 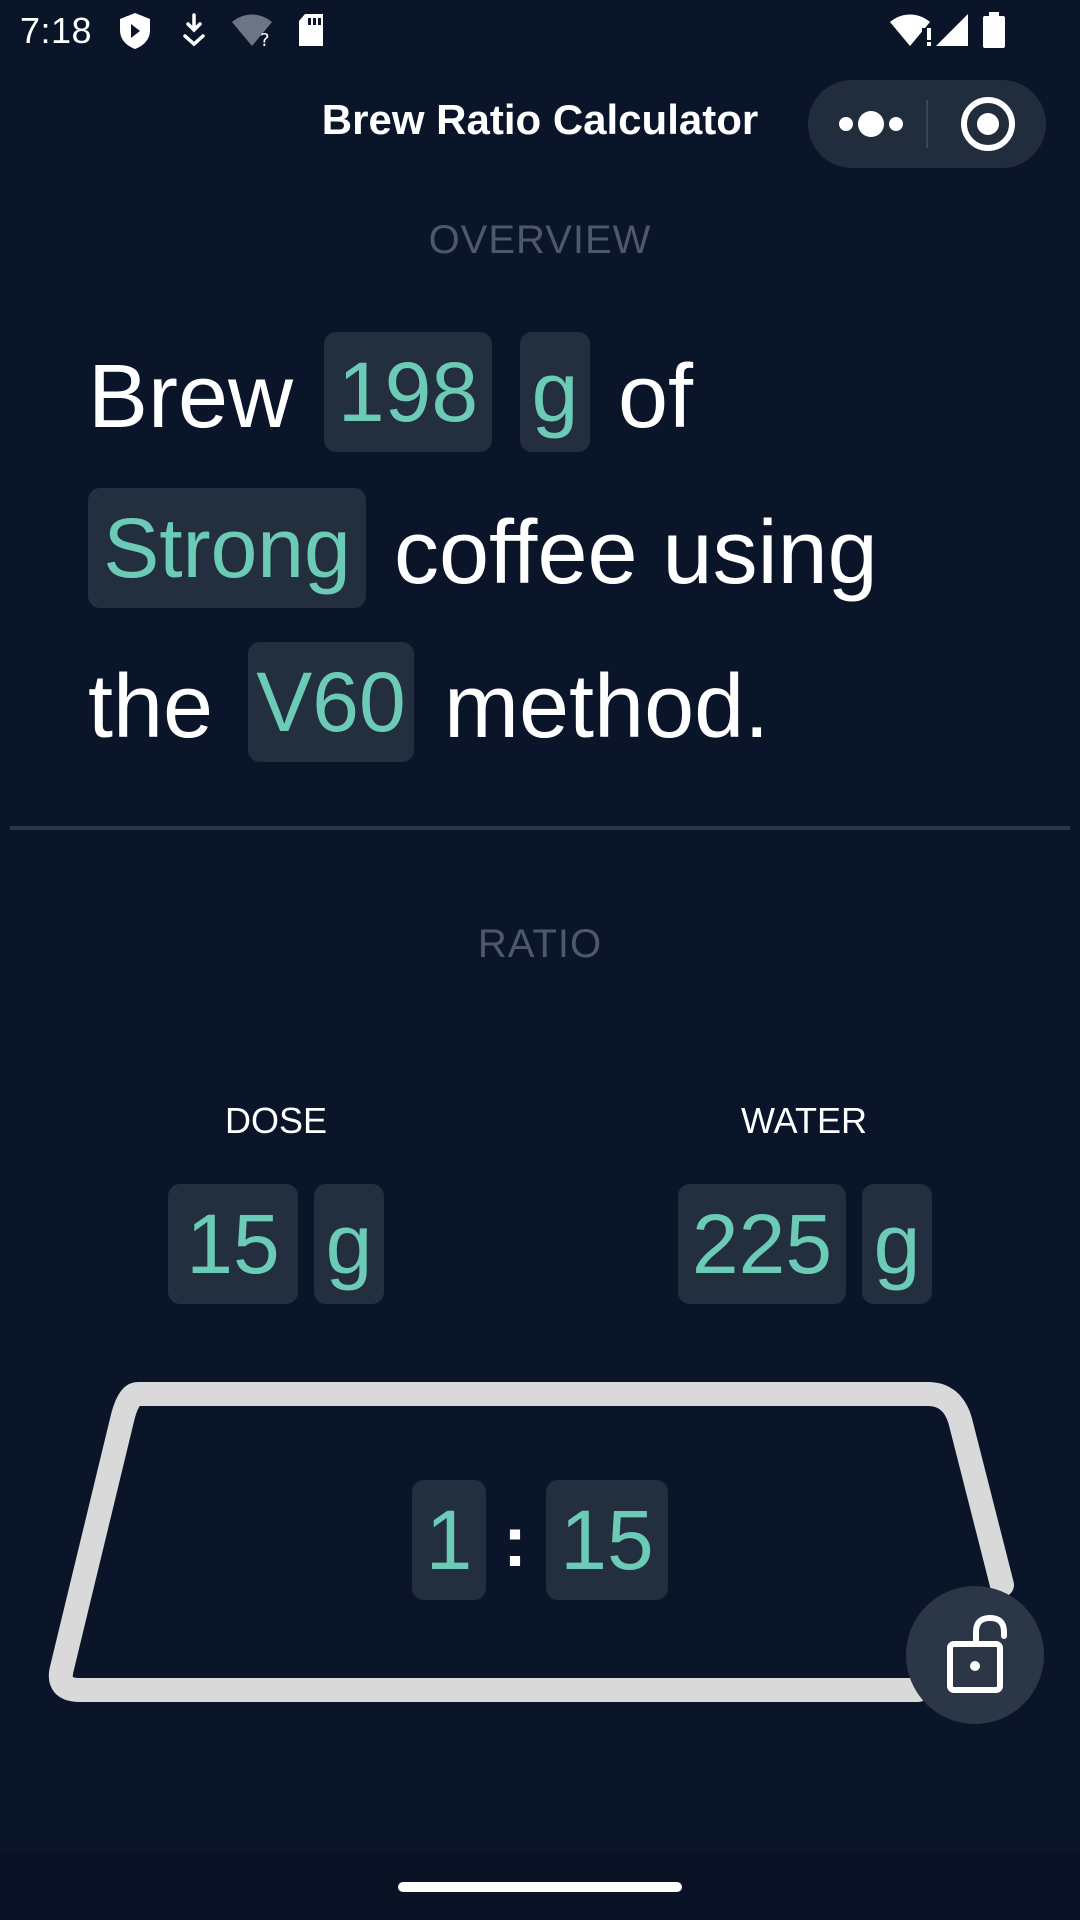 I want to click on more-button, so click(x=871, y=124).